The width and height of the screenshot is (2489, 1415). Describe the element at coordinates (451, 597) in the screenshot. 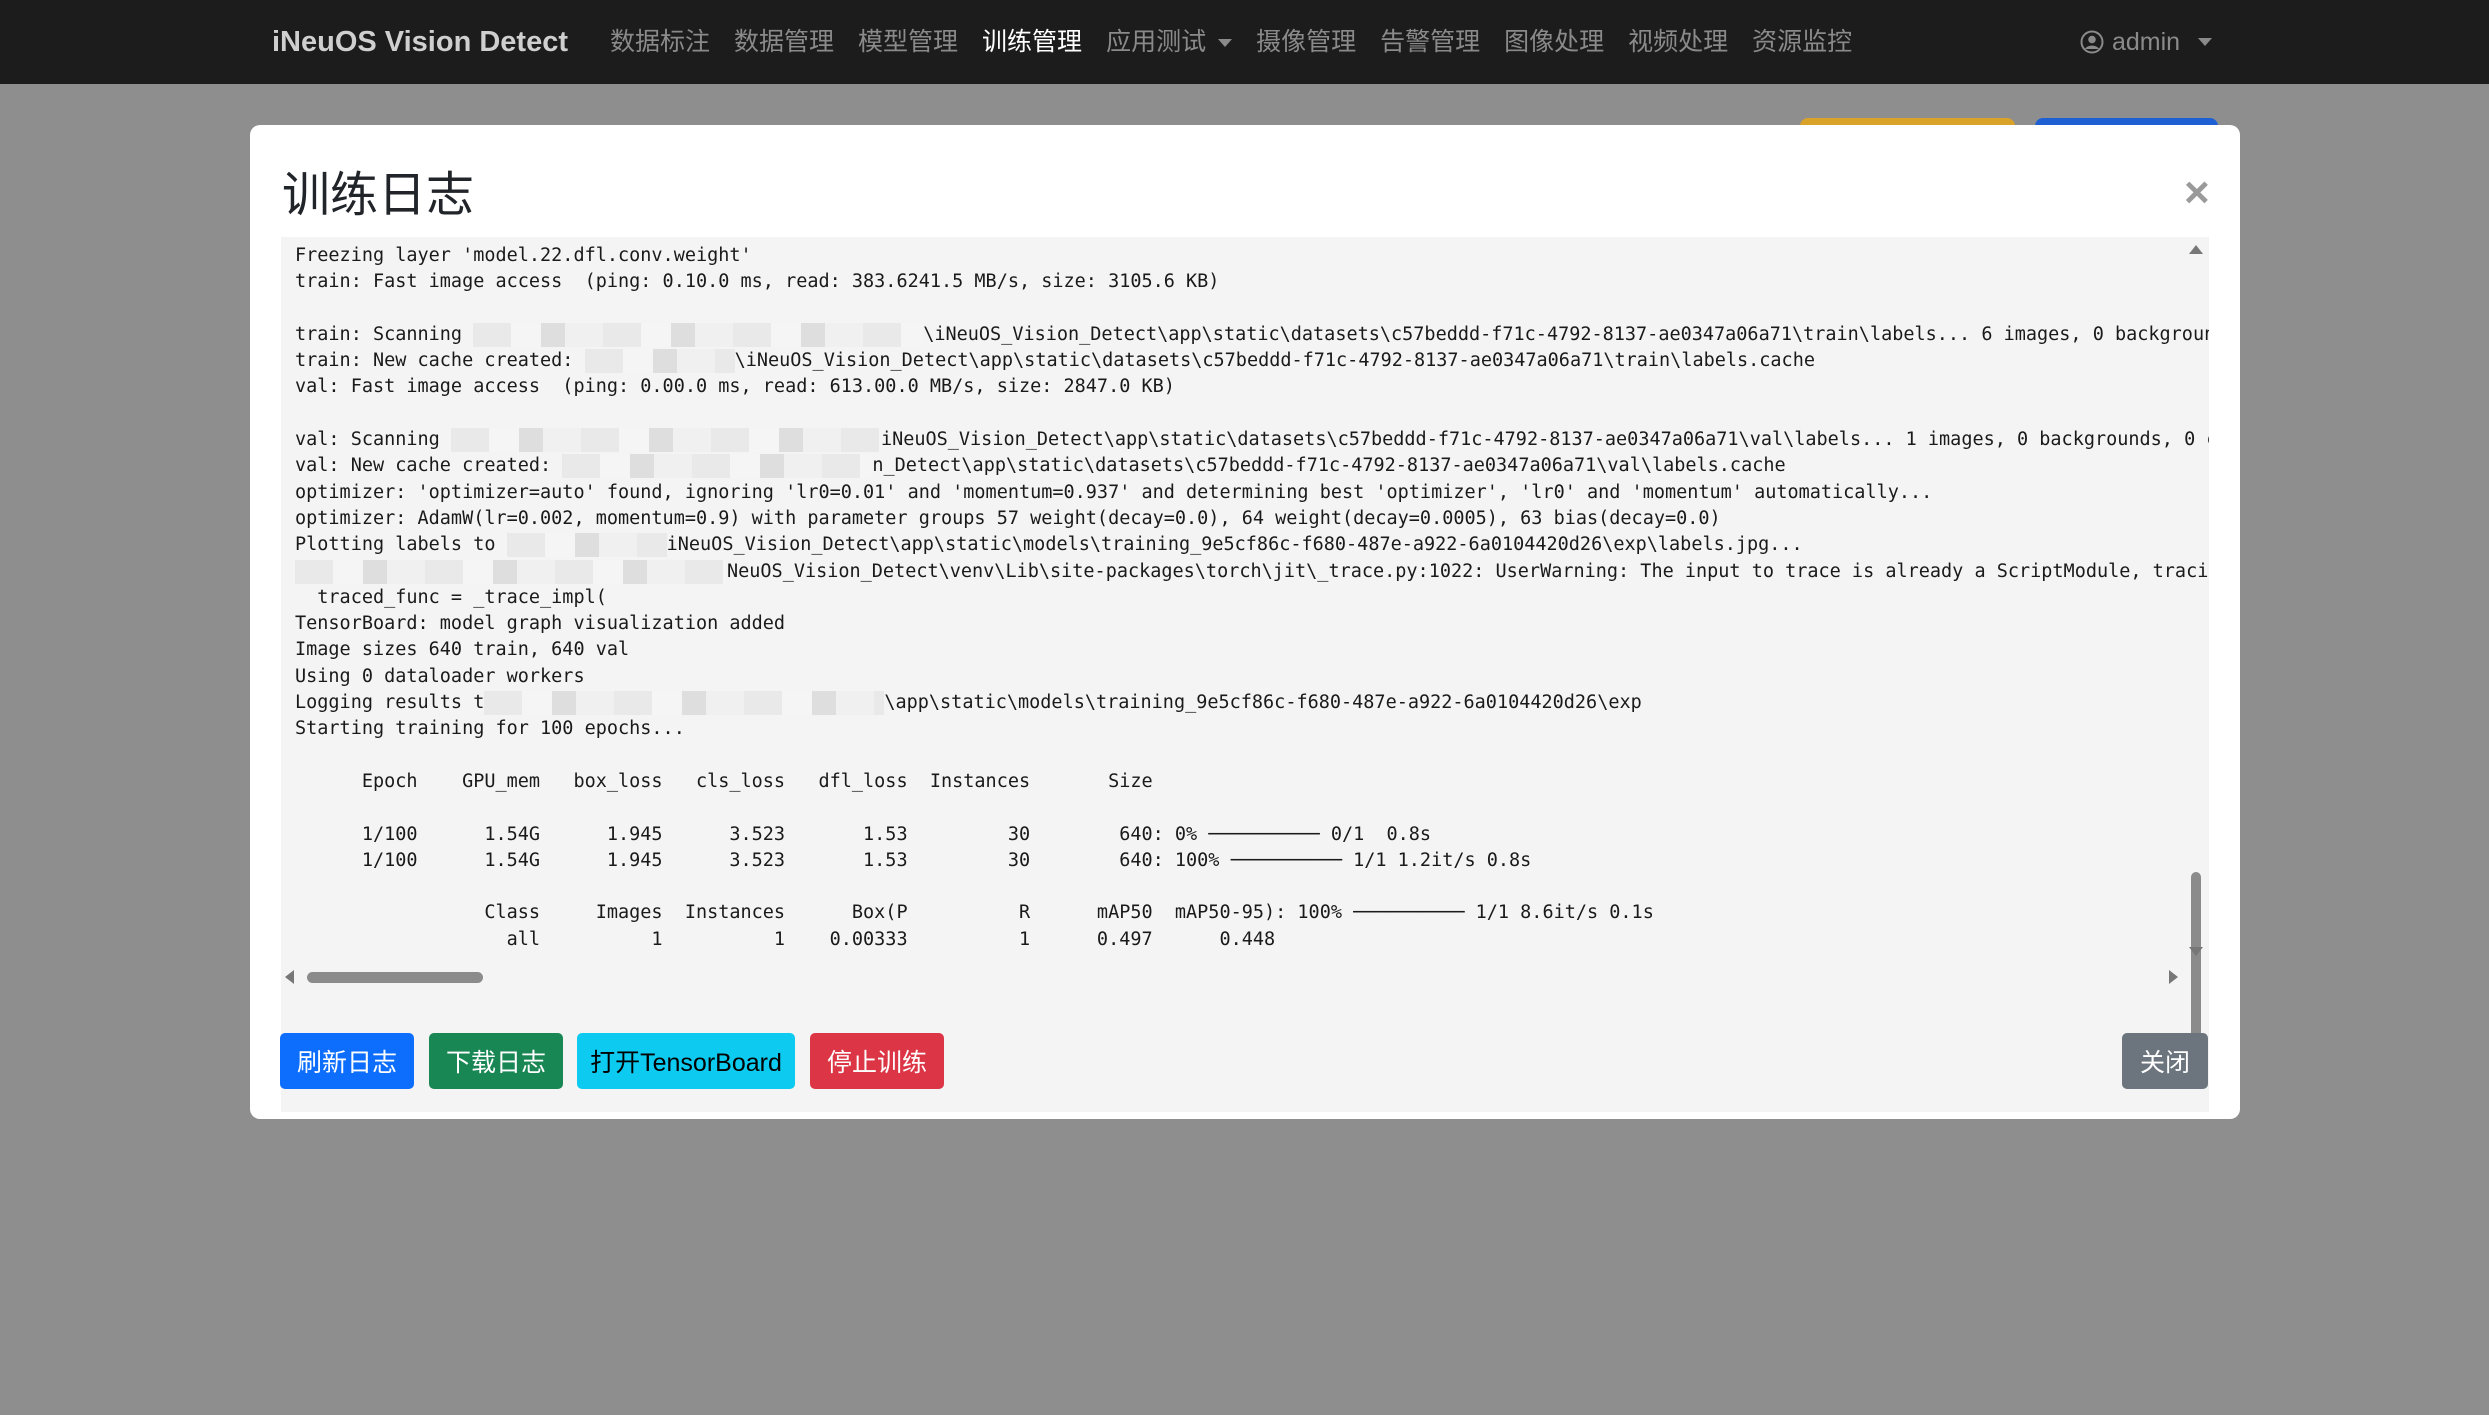

I see `log-line: traced_func = _trace_impl(` at that location.